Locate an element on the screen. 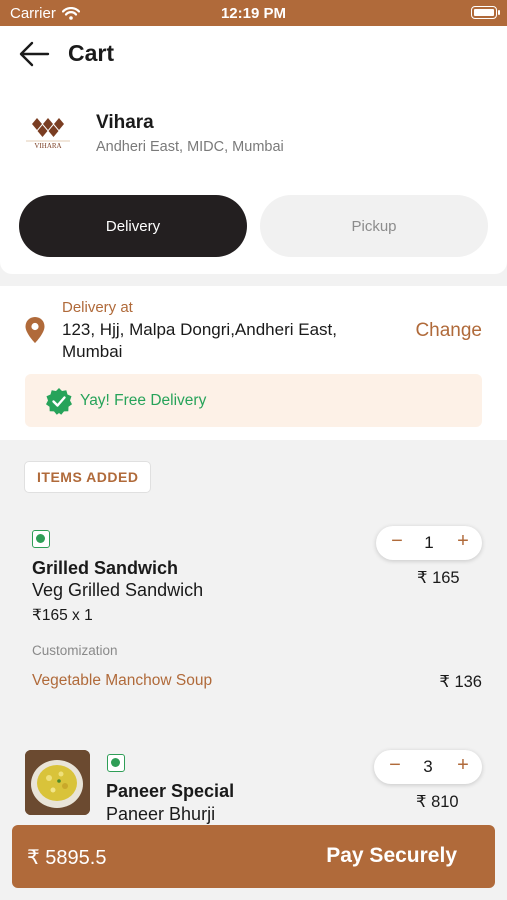 The width and height of the screenshot is (507, 900). delivery-at-label: Delivery at is located at coordinates (97, 307).